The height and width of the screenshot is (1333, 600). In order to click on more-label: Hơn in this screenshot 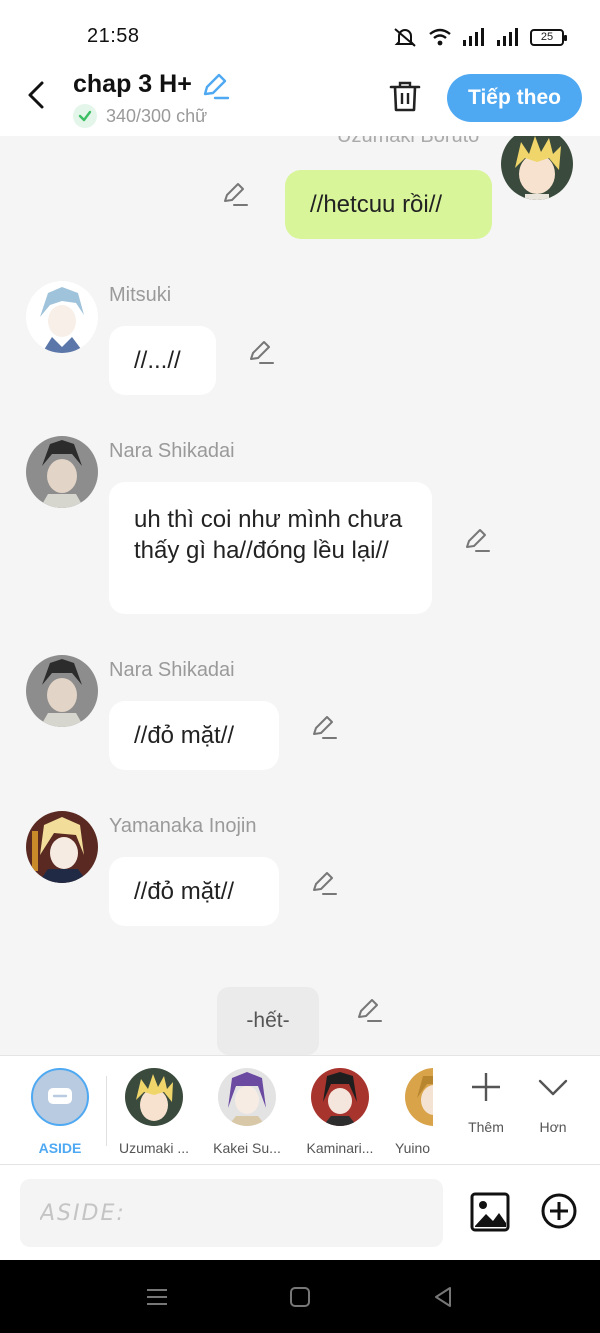, I will do `click(553, 1127)`.